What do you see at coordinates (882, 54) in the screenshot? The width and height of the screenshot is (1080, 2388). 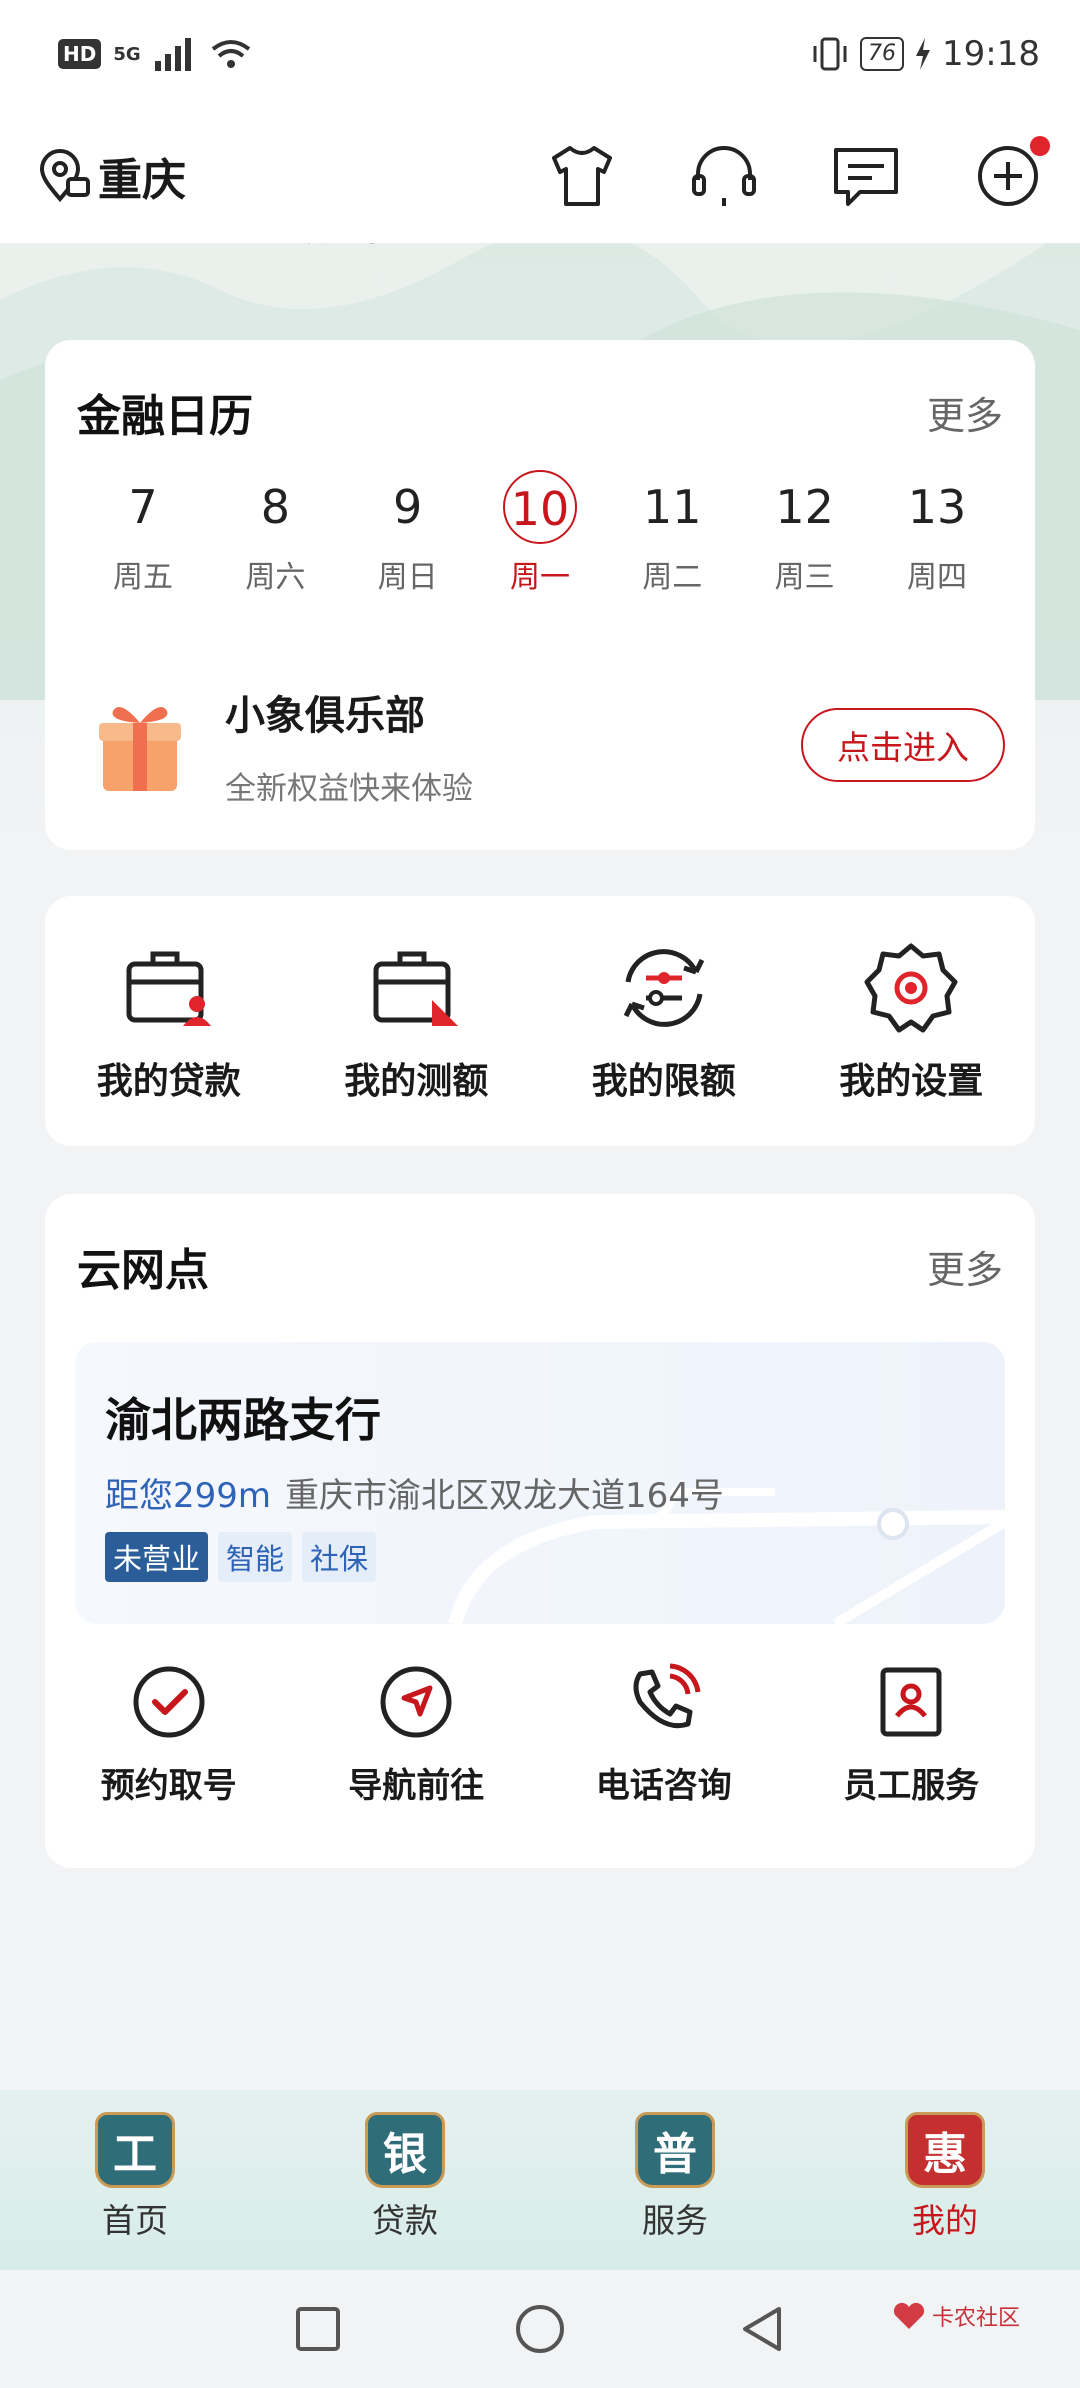 I see `battery-level: 76` at bounding box center [882, 54].